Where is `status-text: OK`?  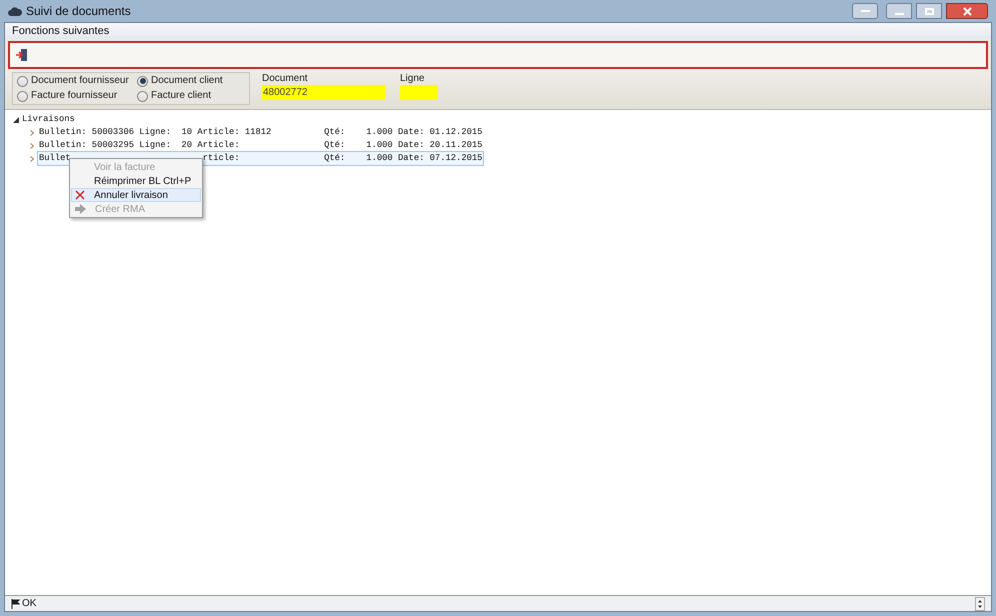 status-text: OK is located at coordinates (29, 604).